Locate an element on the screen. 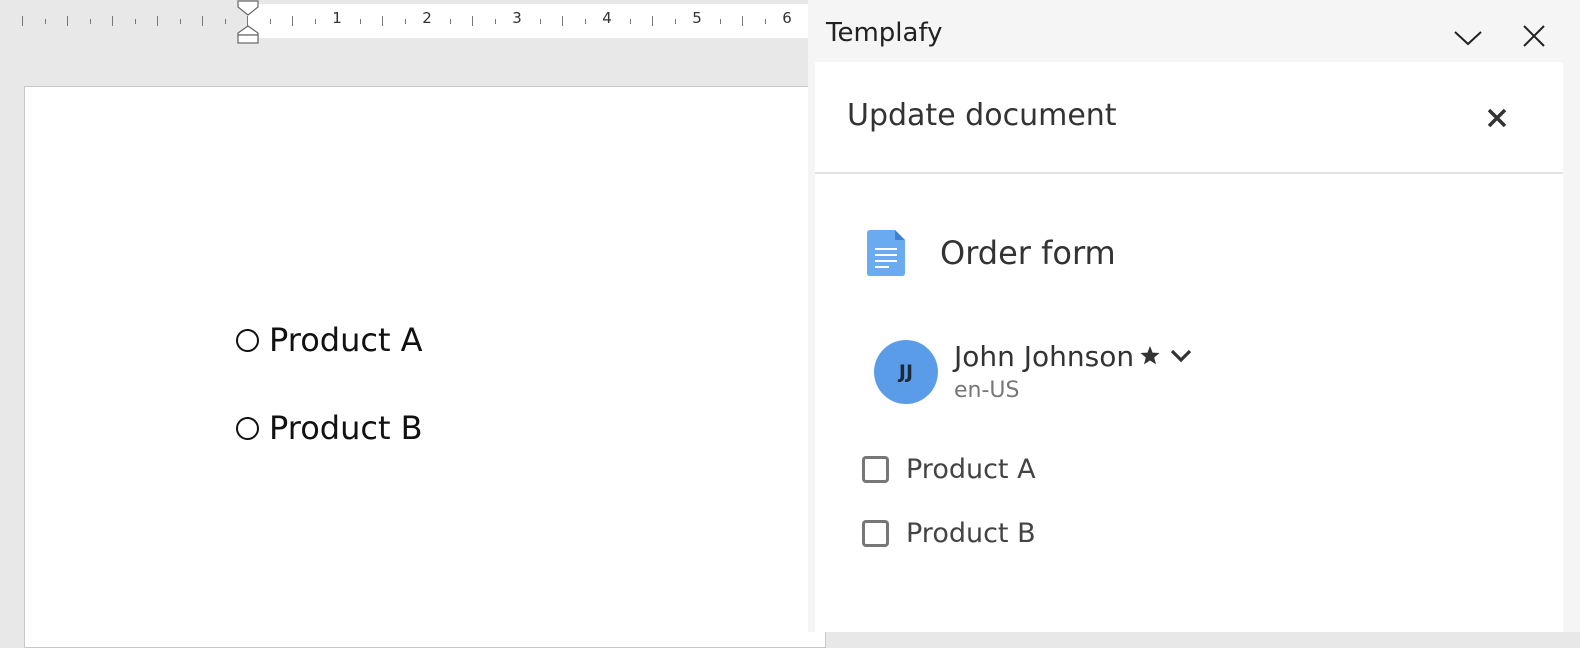 Image resolution: width=1580 pixels, height=648 pixels. avatar-initials: JJ is located at coordinates (906, 372).